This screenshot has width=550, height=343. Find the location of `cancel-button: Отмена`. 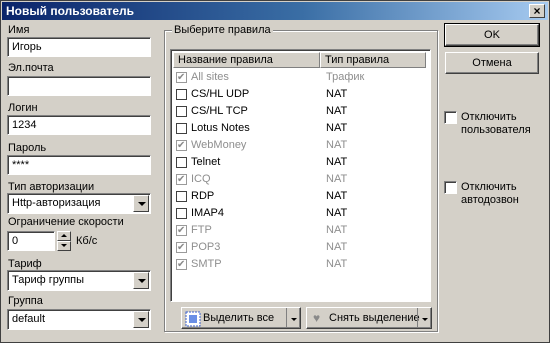

cancel-button: Отмена is located at coordinates (492, 63).